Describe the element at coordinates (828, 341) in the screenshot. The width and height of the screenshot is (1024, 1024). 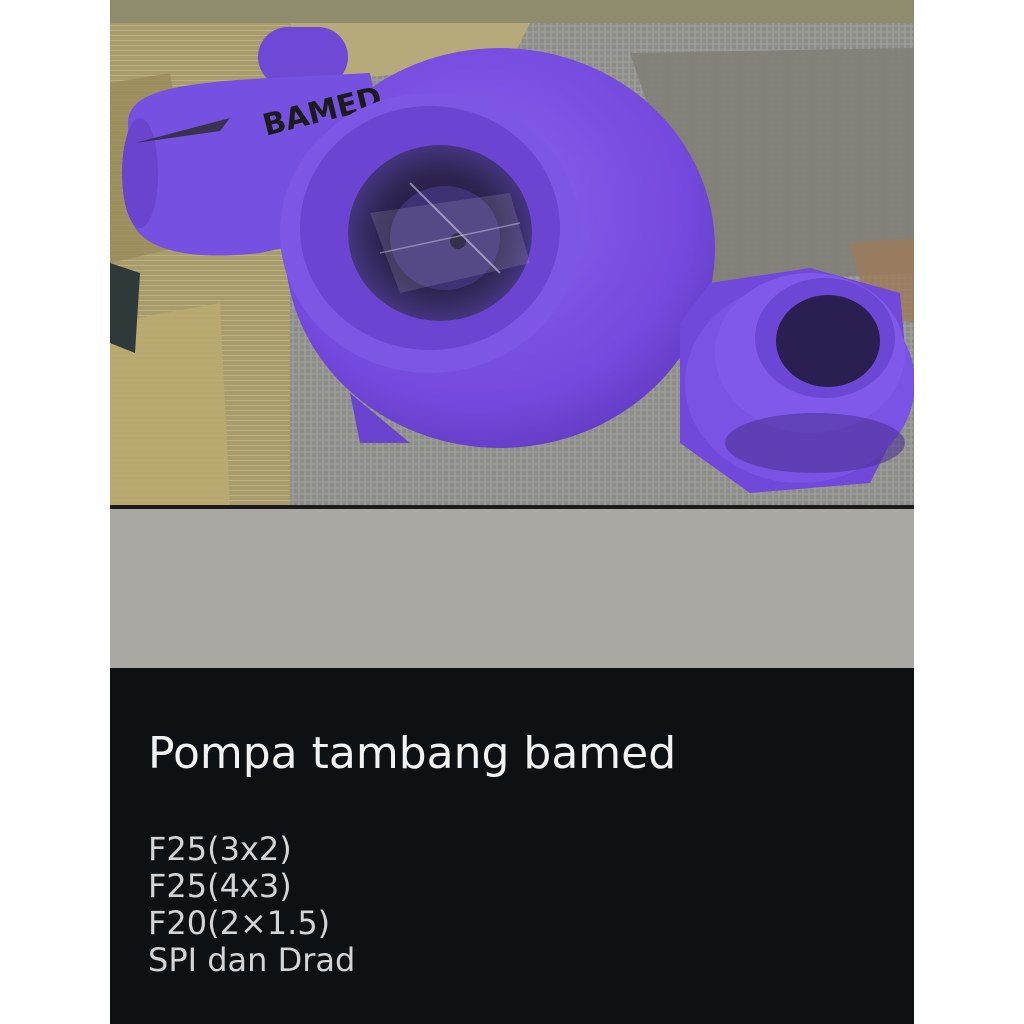
I see `adapter-opening` at that location.